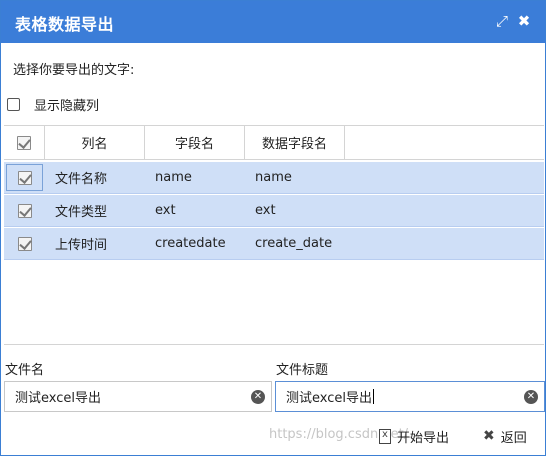 This screenshot has height=456, width=546. Describe the element at coordinates (95, 142) in the screenshot. I see `header-column-name: 列名` at that location.